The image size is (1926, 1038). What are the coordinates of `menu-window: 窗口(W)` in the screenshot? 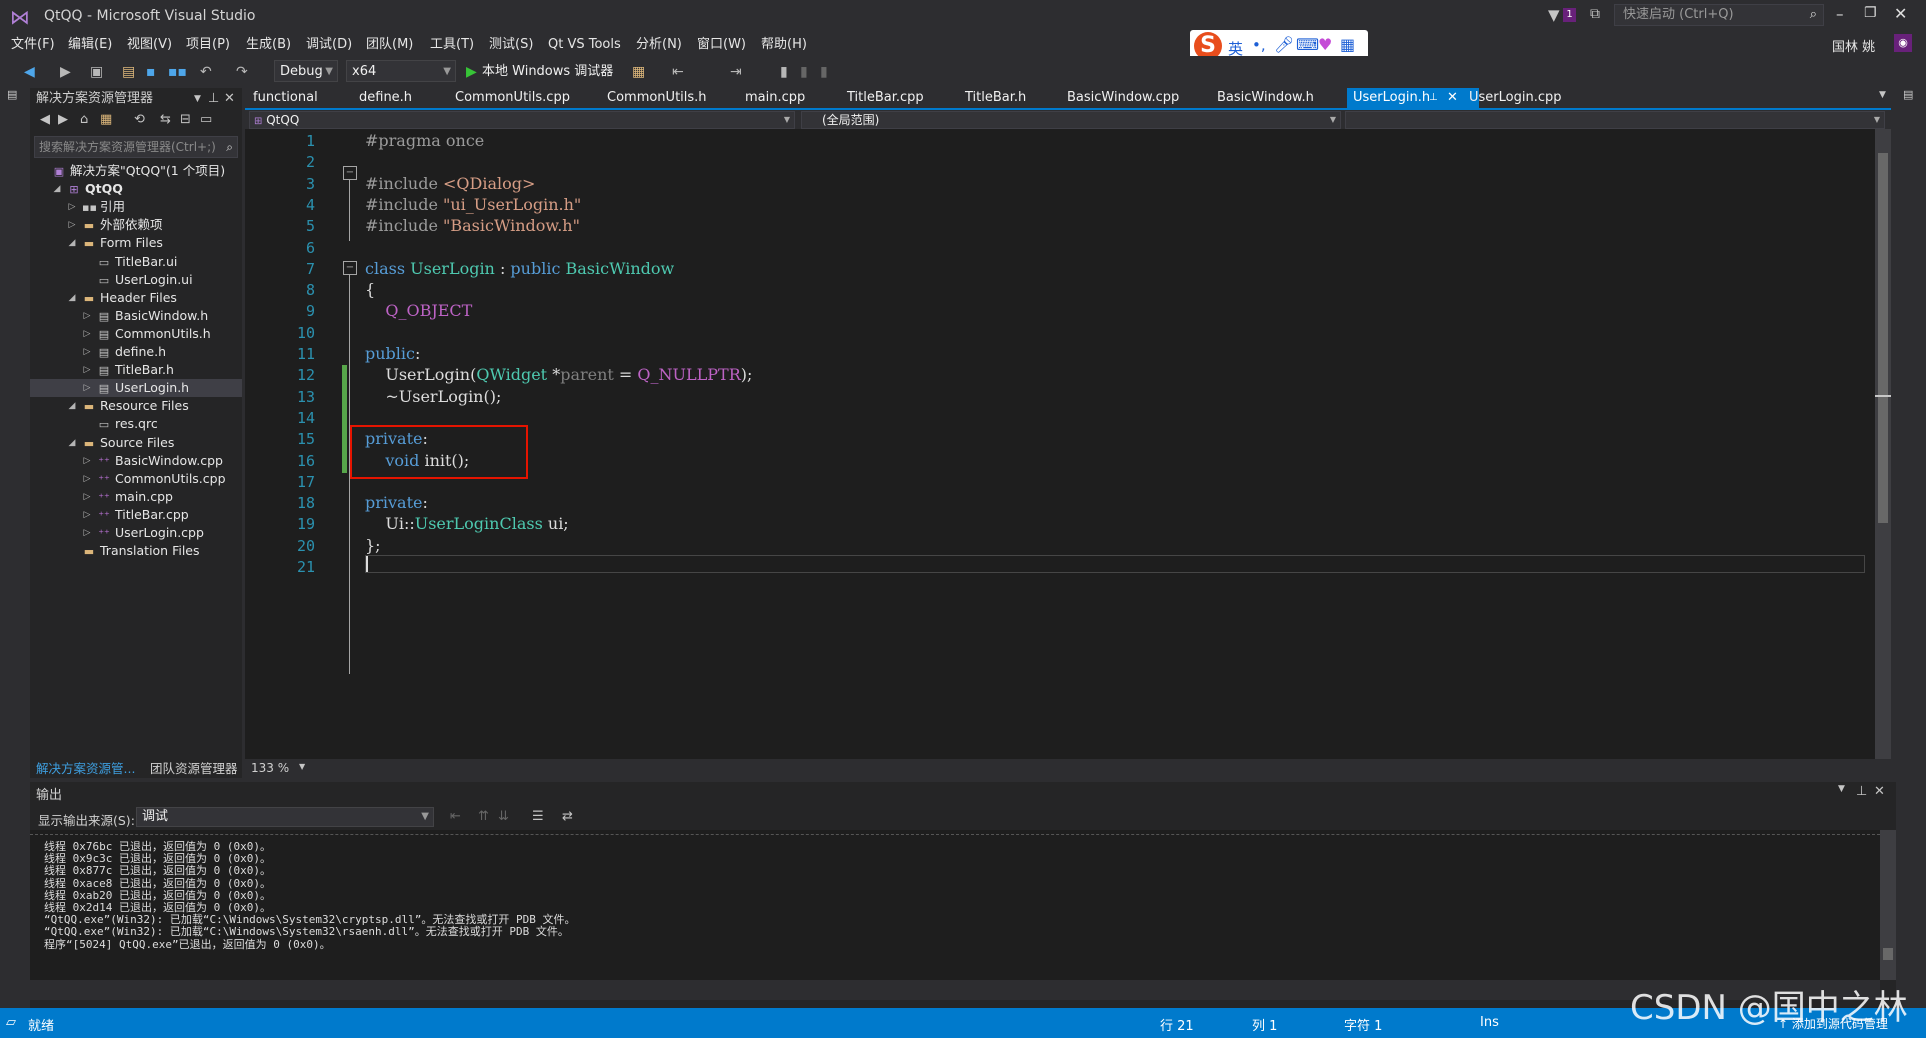 It's located at (721, 45).